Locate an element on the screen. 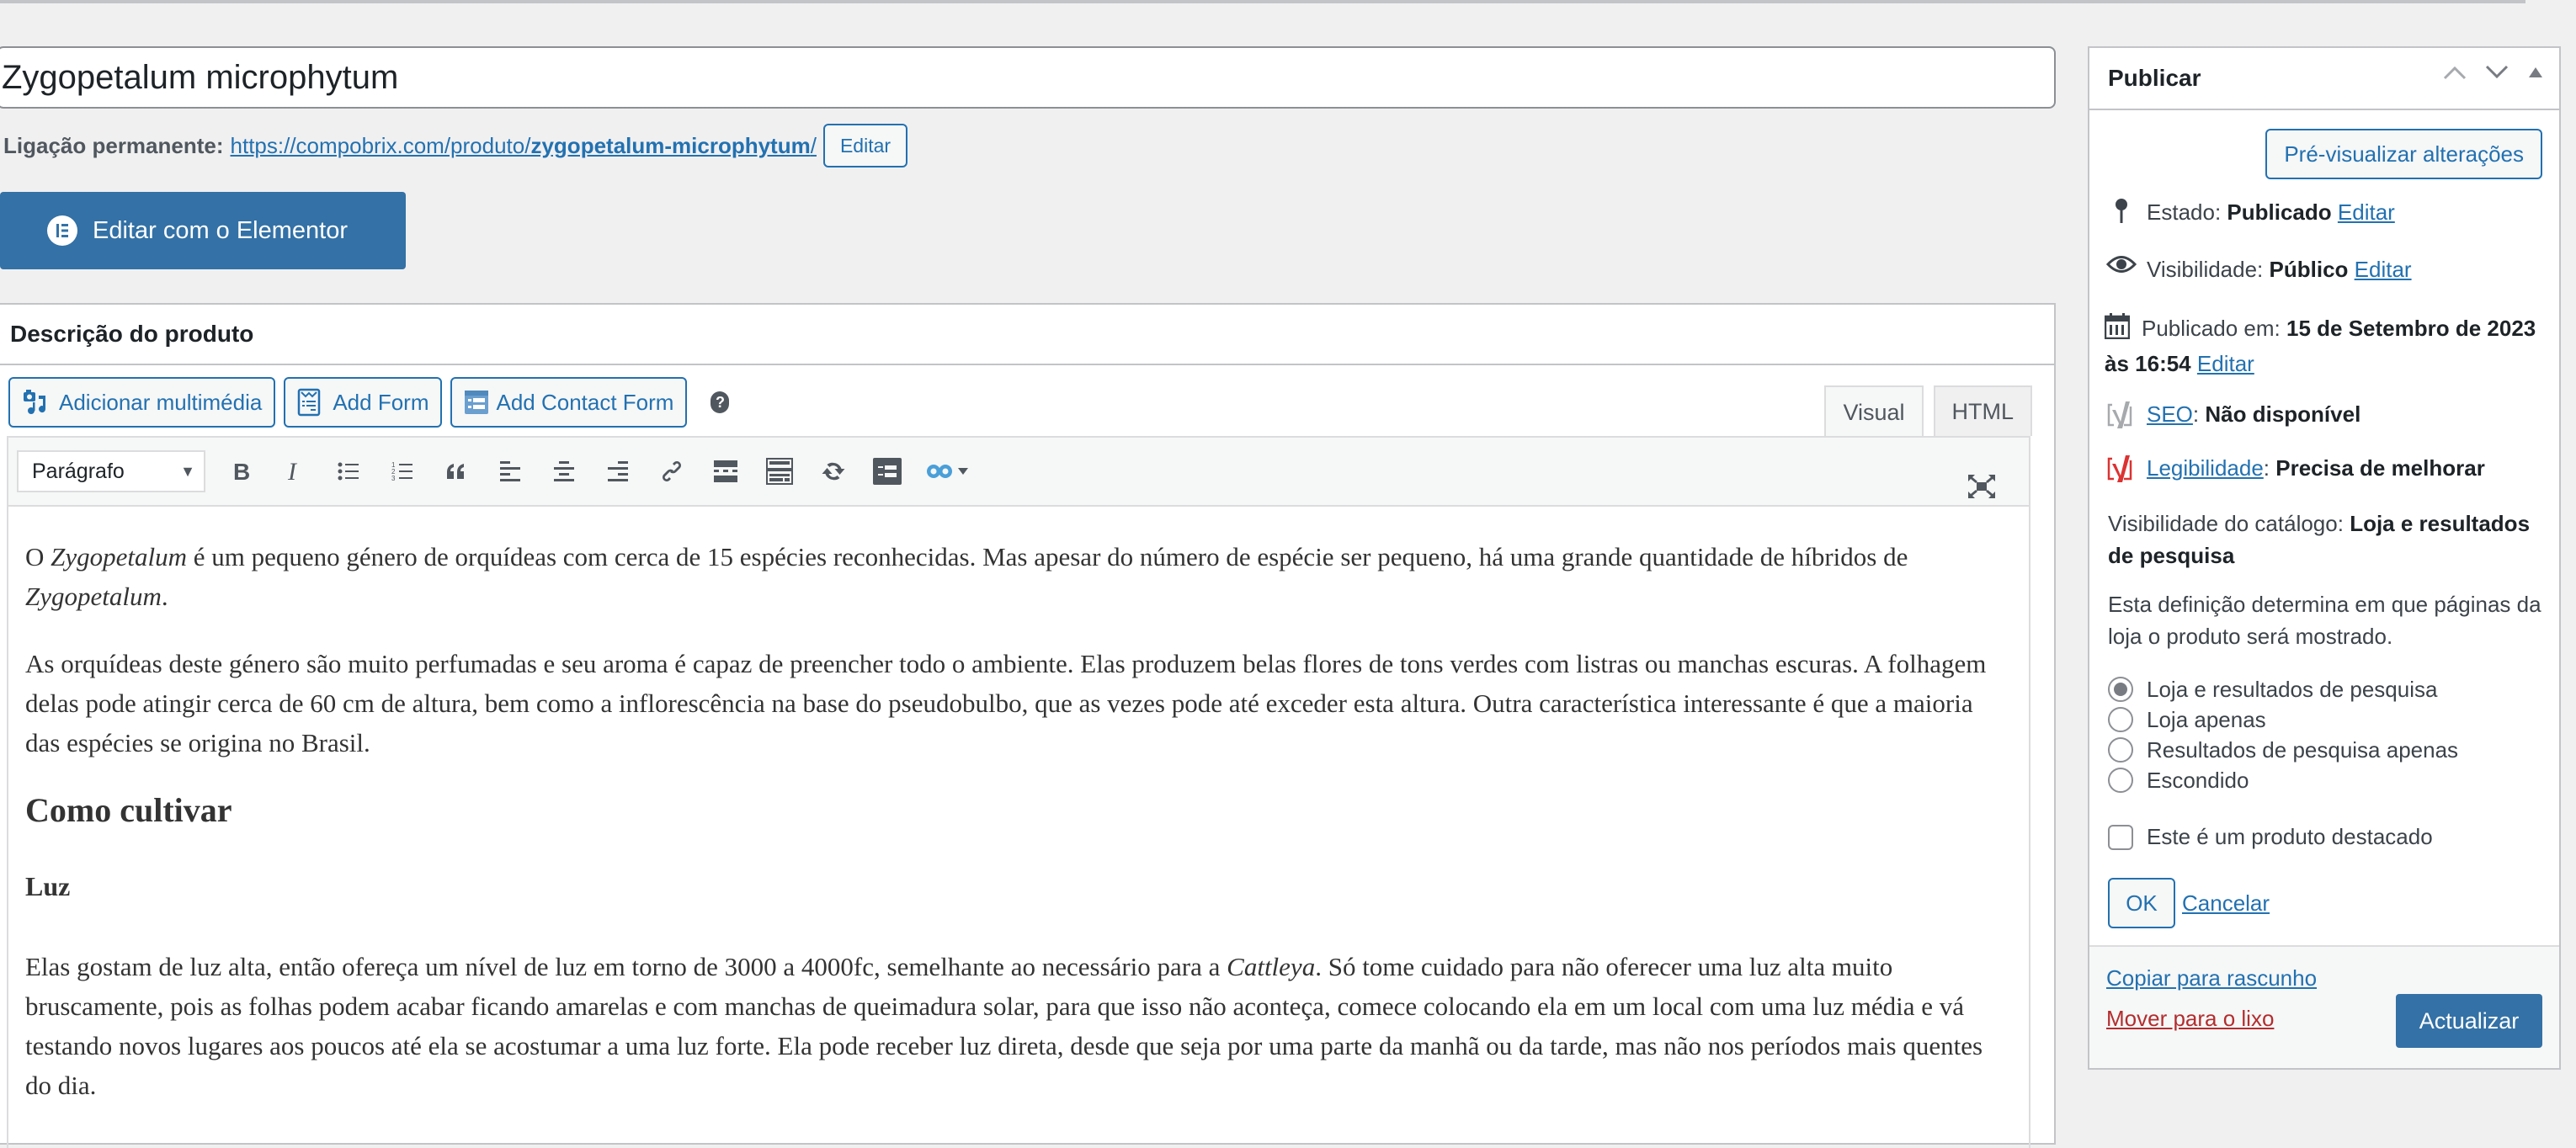 This screenshot has width=2576, height=1148. bulleted-list-icon is located at coordinates (349, 471).